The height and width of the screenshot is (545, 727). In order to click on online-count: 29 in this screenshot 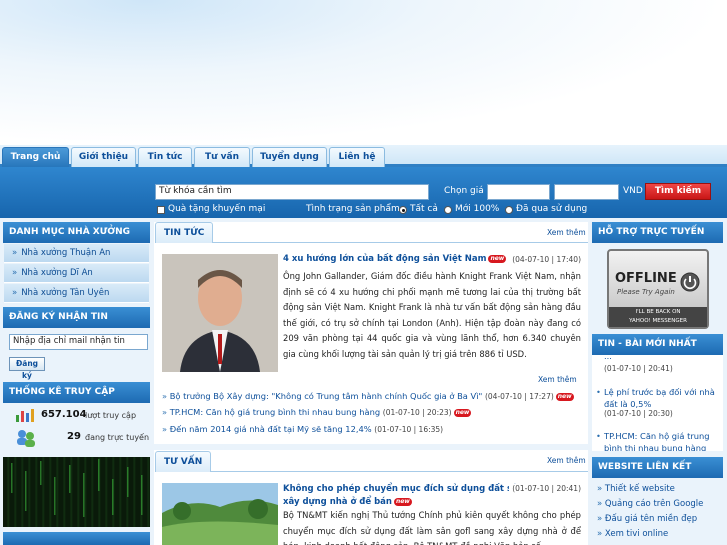, I will do `click(74, 436)`.